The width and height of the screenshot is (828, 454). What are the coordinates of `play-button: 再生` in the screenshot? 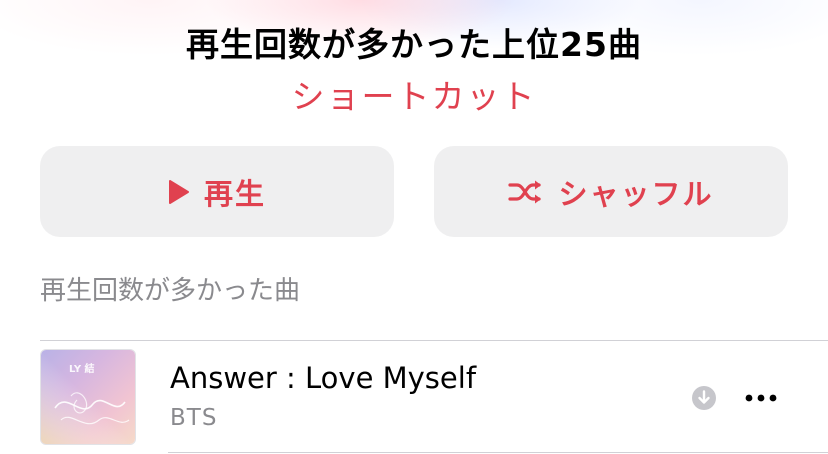 It's located at (217, 191).